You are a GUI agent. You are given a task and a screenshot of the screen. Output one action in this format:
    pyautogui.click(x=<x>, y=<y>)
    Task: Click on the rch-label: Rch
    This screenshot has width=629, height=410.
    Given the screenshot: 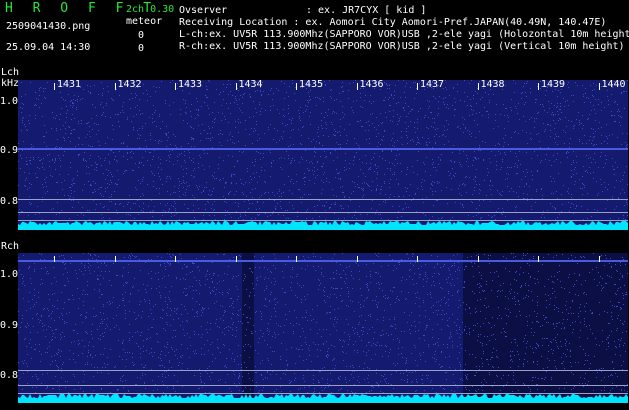 What is the action you would take?
    pyautogui.click(x=10, y=246)
    